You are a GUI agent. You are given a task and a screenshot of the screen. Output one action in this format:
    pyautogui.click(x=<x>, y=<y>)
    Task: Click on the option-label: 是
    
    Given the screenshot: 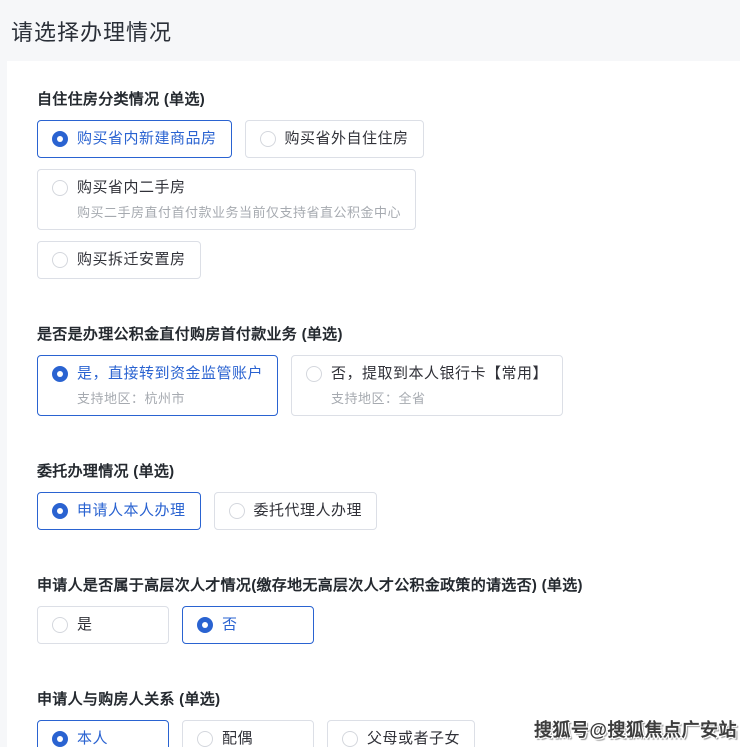 What is the action you would take?
    pyautogui.click(x=85, y=624)
    